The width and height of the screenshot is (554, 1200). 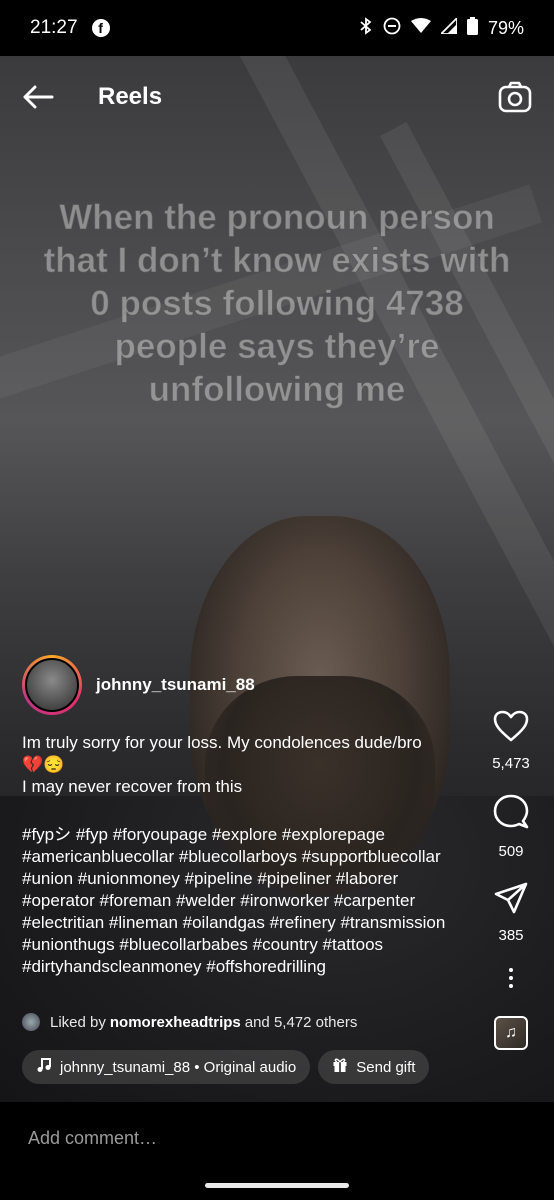 I want to click on liked-by-user: nomorexheadtrips, so click(x=175, y=1022).